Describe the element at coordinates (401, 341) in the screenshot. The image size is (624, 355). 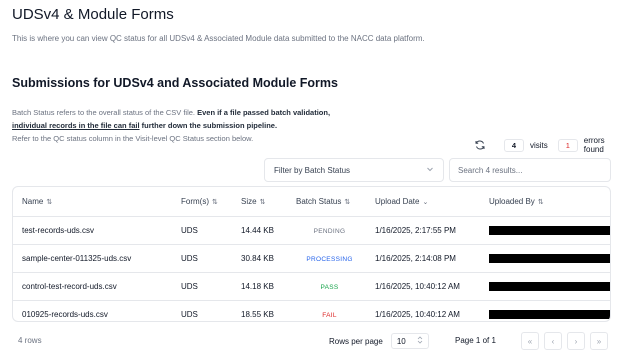
I see `rows-per-page-value: 10` at that location.